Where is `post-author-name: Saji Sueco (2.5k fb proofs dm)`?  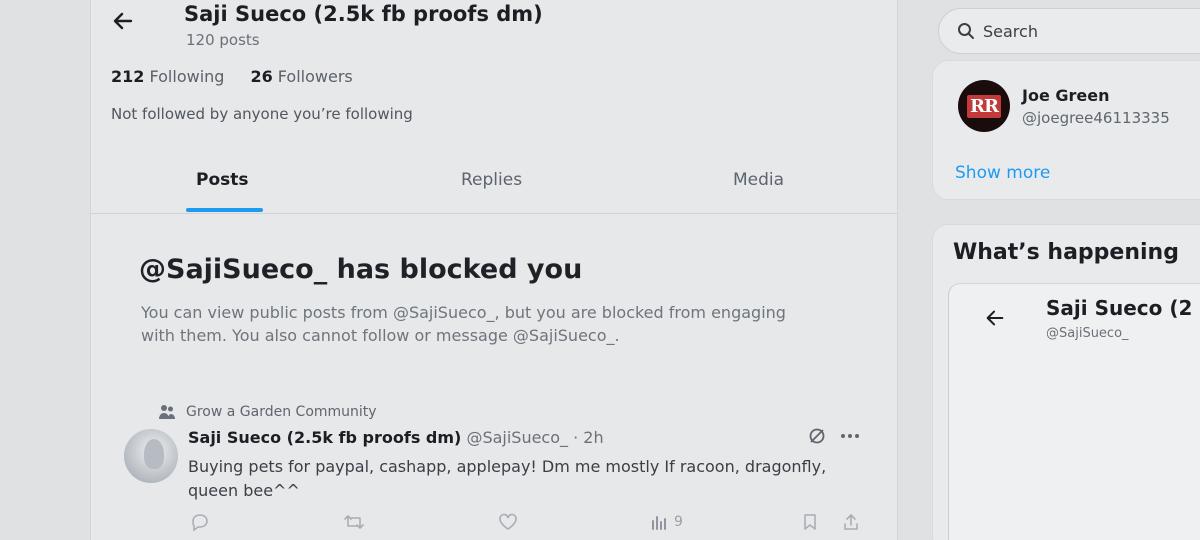 post-author-name: Saji Sueco (2.5k fb proofs dm) is located at coordinates (324, 437).